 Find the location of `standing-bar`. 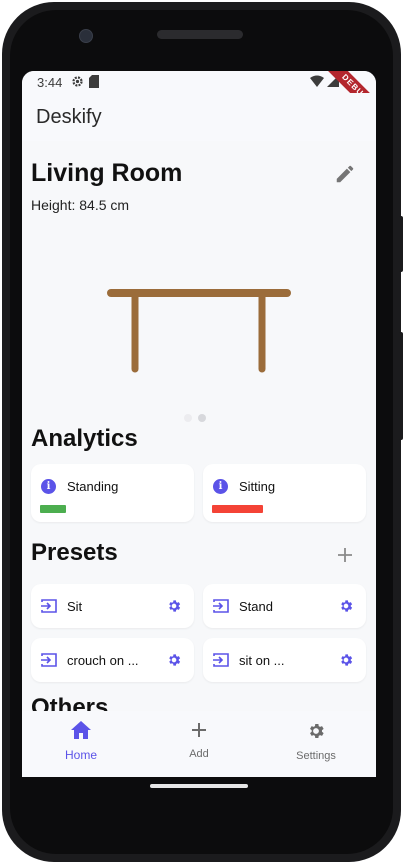

standing-bar is located at coordinates (53, 509).